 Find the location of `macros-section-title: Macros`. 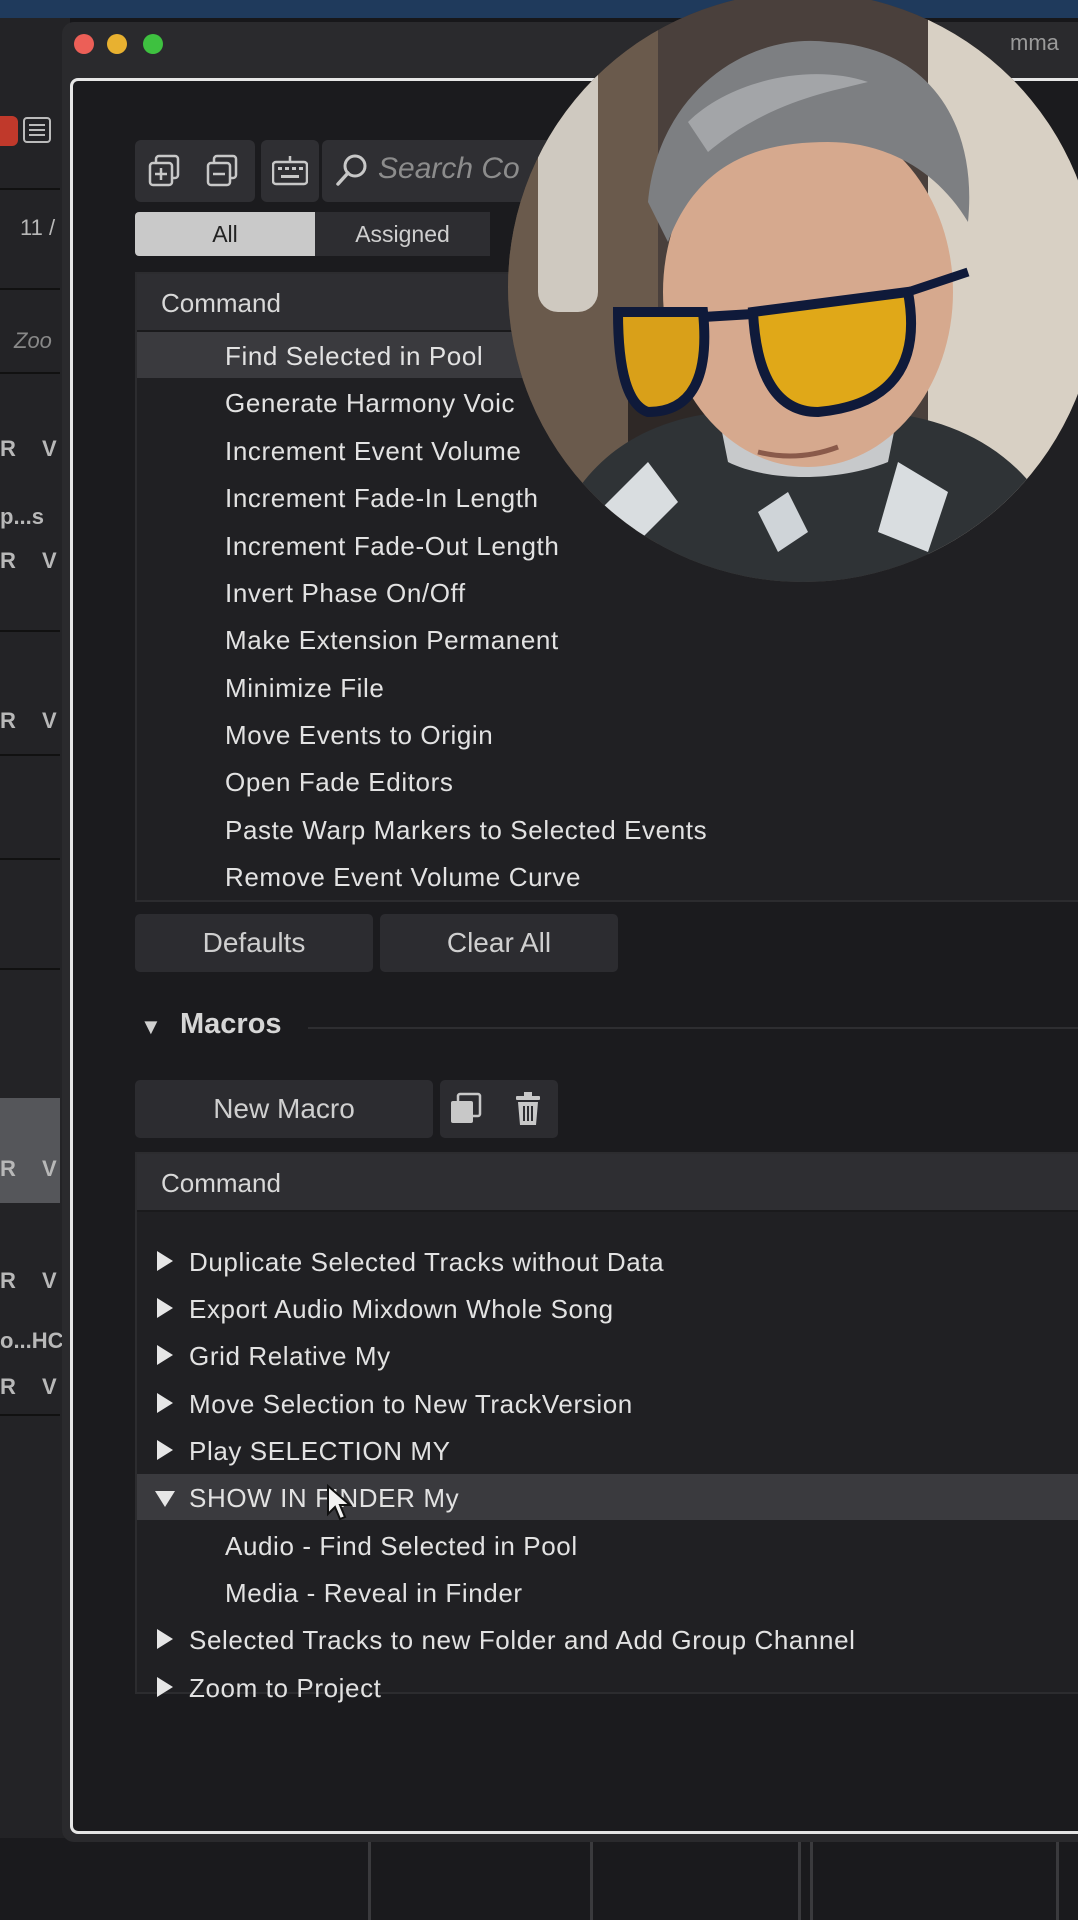

macros-section-title: Macros is located at coordinates (231, 1024).